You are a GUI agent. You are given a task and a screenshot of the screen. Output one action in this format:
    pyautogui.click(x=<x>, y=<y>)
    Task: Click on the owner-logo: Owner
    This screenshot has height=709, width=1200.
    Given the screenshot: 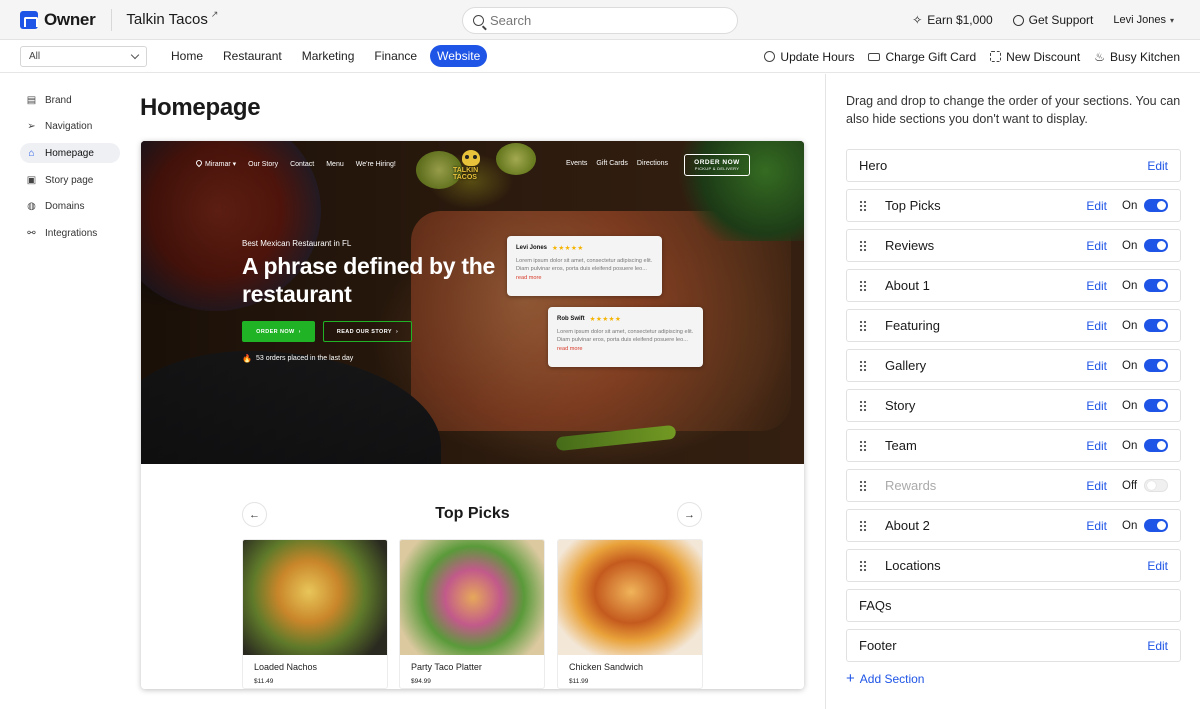 What is the action you would take?
    pyautogui.click(x=58, y=19)
    